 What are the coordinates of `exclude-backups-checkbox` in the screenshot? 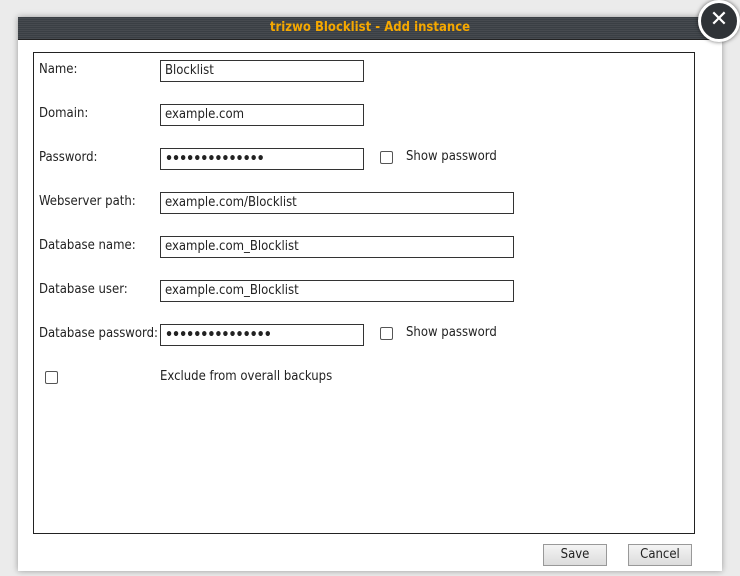 It's located at (51, 377).